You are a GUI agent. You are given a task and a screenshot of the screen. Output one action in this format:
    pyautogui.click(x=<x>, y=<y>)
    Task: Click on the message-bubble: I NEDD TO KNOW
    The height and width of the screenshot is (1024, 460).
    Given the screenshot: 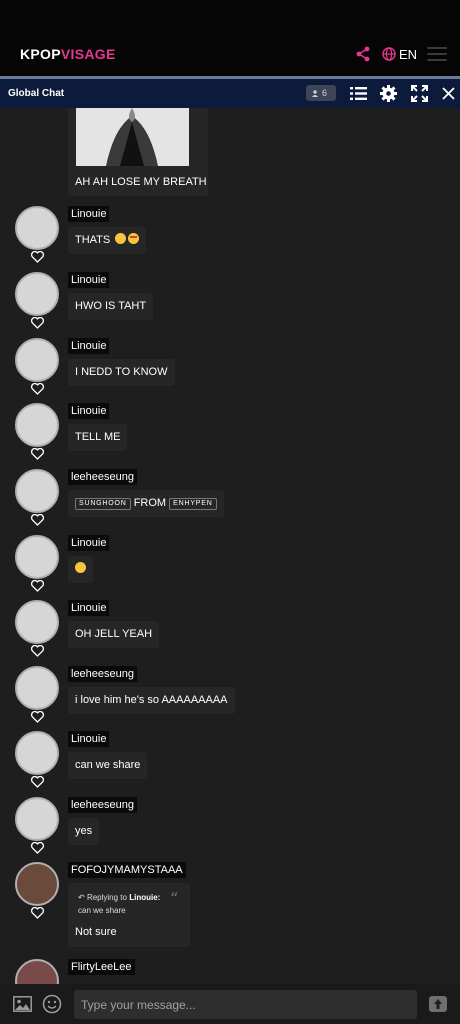 What is the action you would take?
    pyautogui.click(x=121, y=372)
    